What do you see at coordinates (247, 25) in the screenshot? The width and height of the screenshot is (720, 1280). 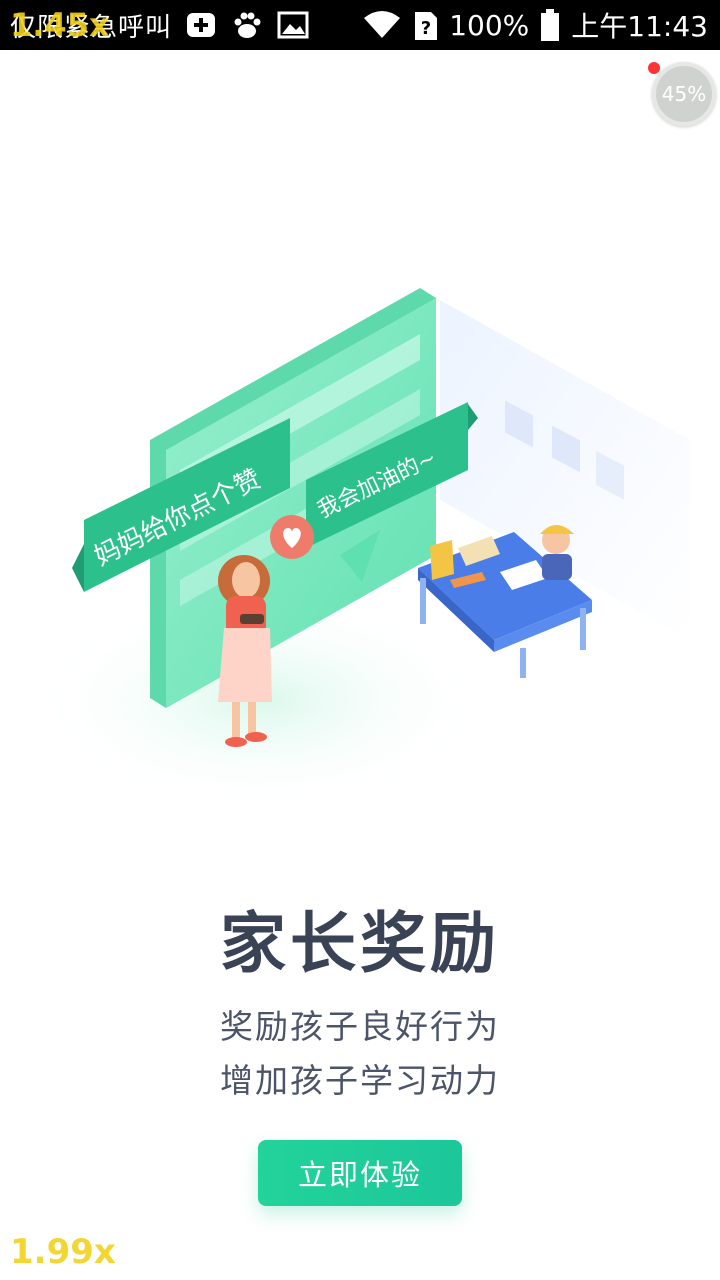 I see `baidu-paw-icon` at bounding box center [247, 25].